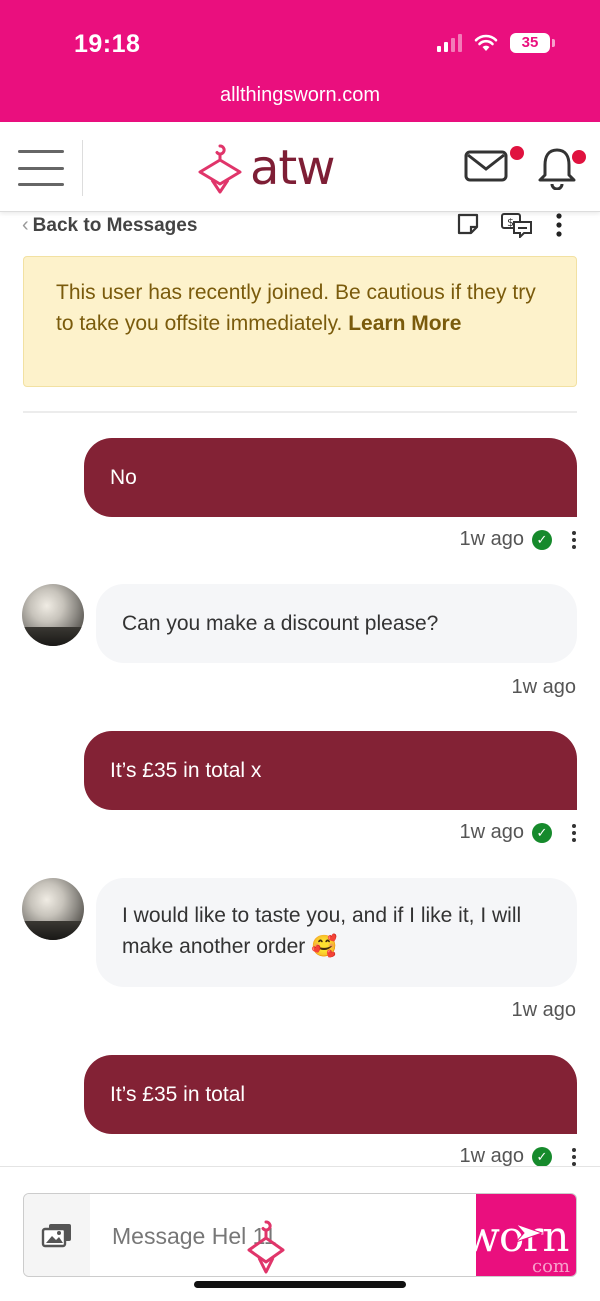 The height and width of the screenshot is (1301, 600). What do you see at coordinates (82, 168) in the screenshot?
I see `header-divider` at bounding box center [82, 168].